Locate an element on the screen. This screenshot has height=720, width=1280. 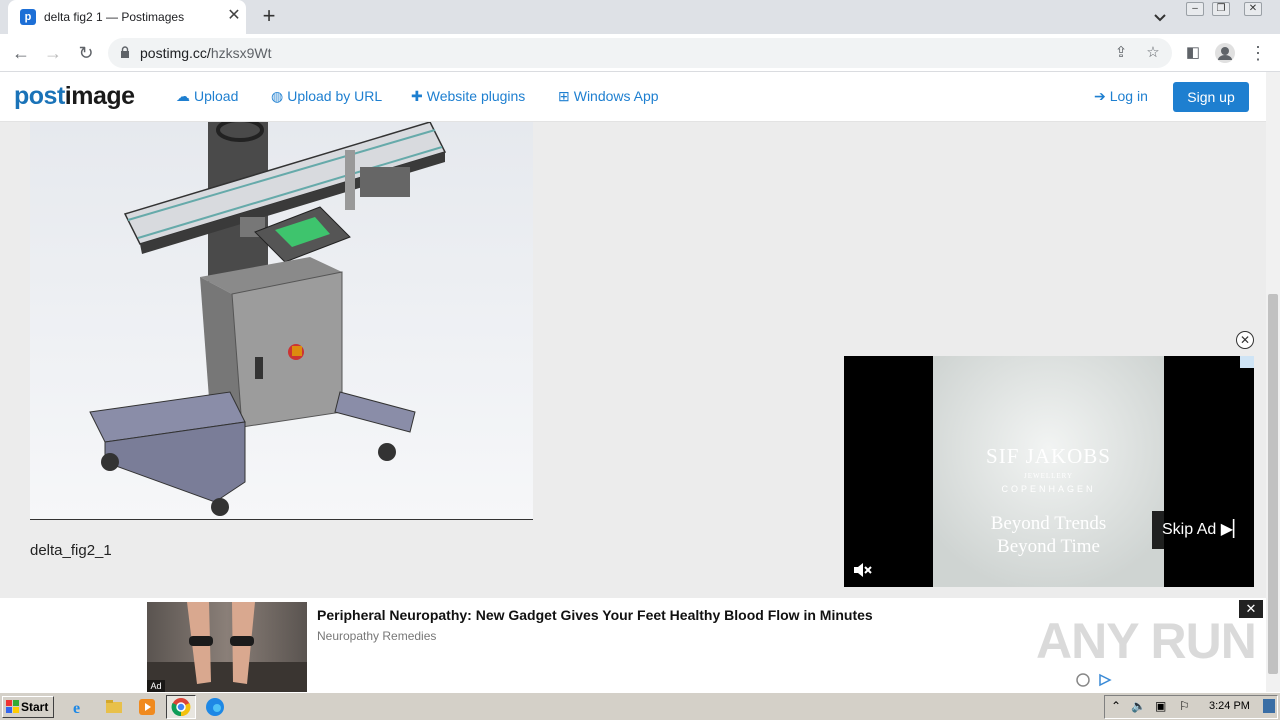
taskbar: Start e ⌃ 🔈 ▣ ⚐ 3:24 PM is located at coordinates (640, 706).